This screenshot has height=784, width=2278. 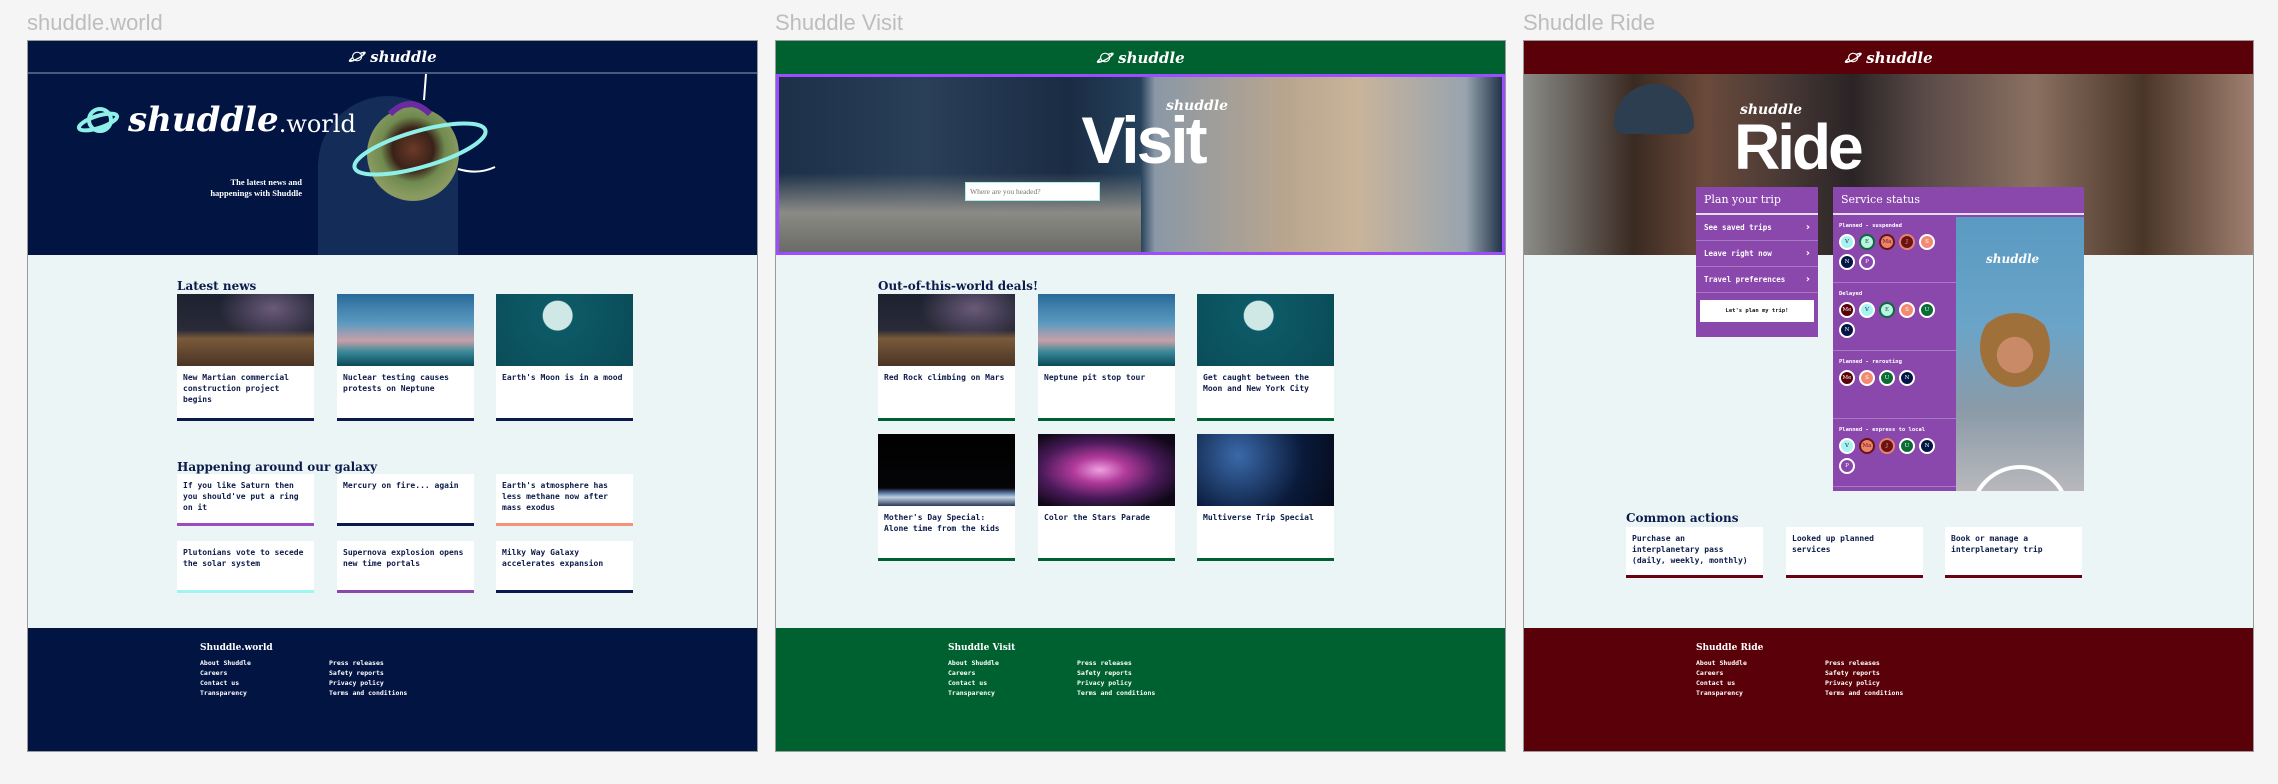 I want to click on news-card: Mercury on fire... again, so click(x=405, y=500).